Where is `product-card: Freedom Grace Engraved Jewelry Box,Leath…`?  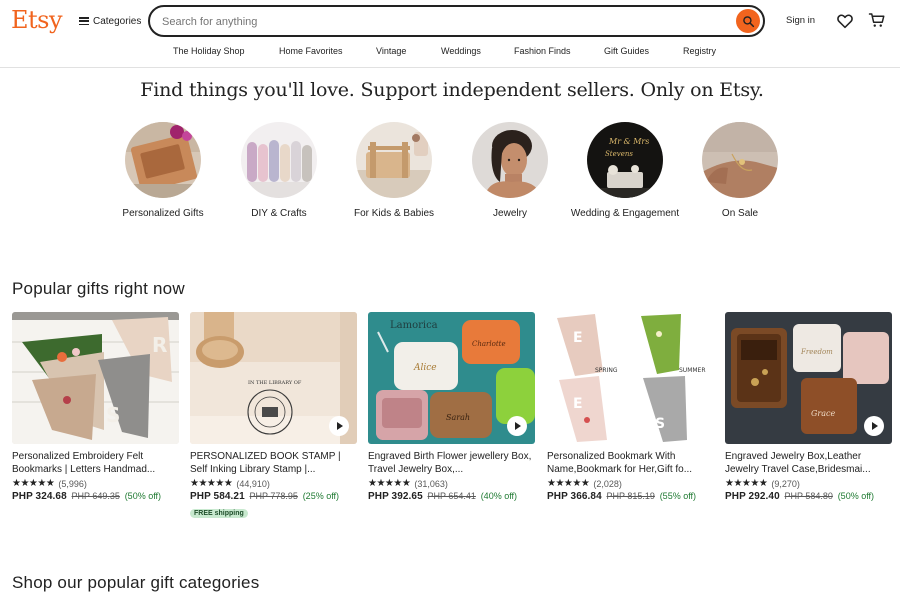
product-card: Freedom Grace Engraved Jewelry Box,Leath… is located at coordinates (808, 407).